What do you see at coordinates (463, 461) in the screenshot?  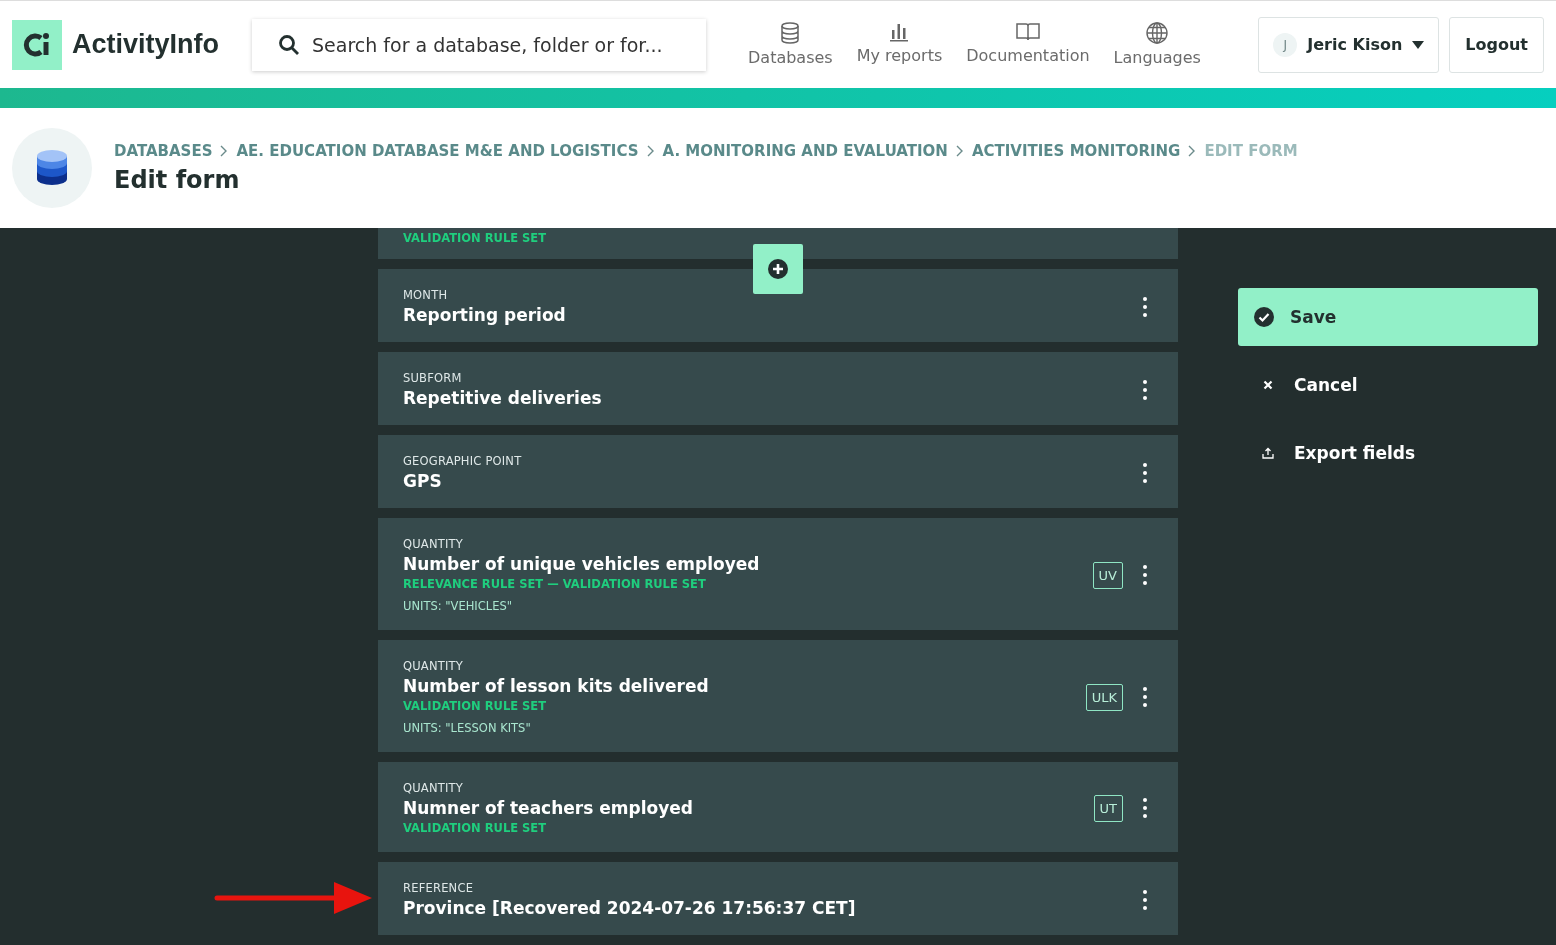 I see `field-type: GEOGRAPHIC POINT` at bounding box center [463, 461].